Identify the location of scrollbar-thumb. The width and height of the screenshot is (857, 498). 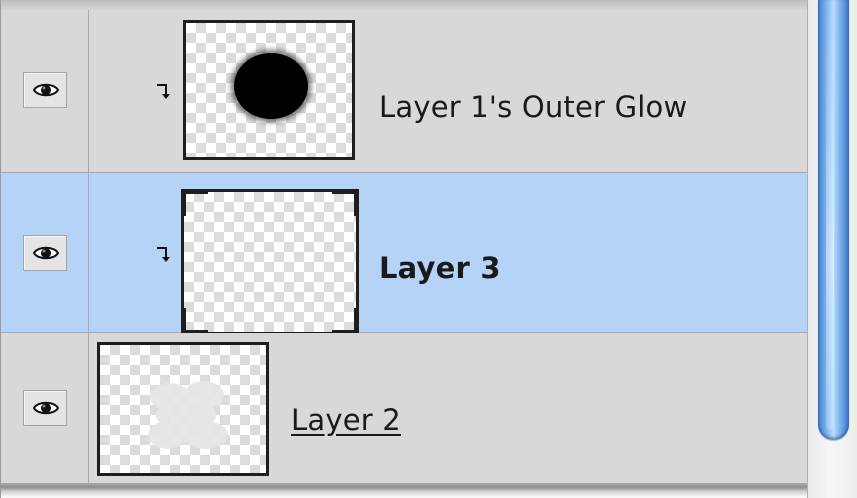
(833, 220).